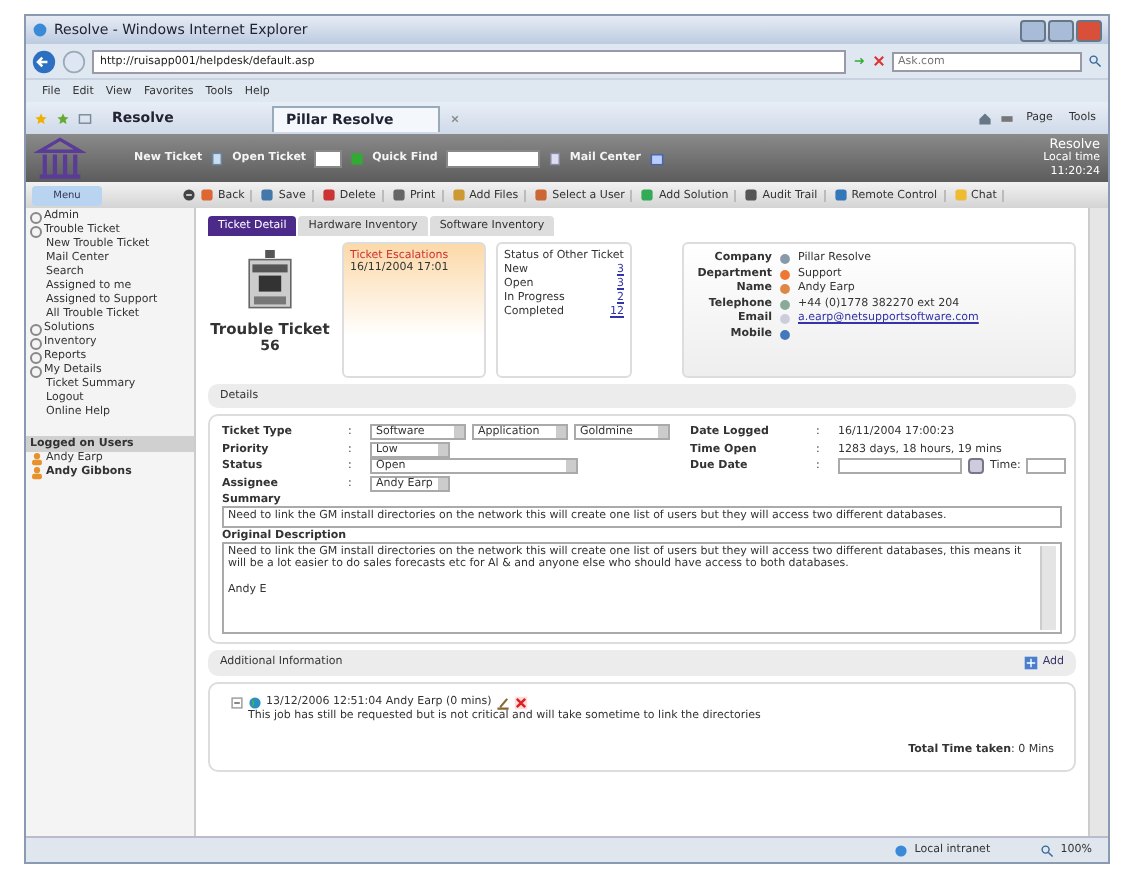 The image size is (1130, 872). I want to click on add-favorite-icon, so click(63, 118).